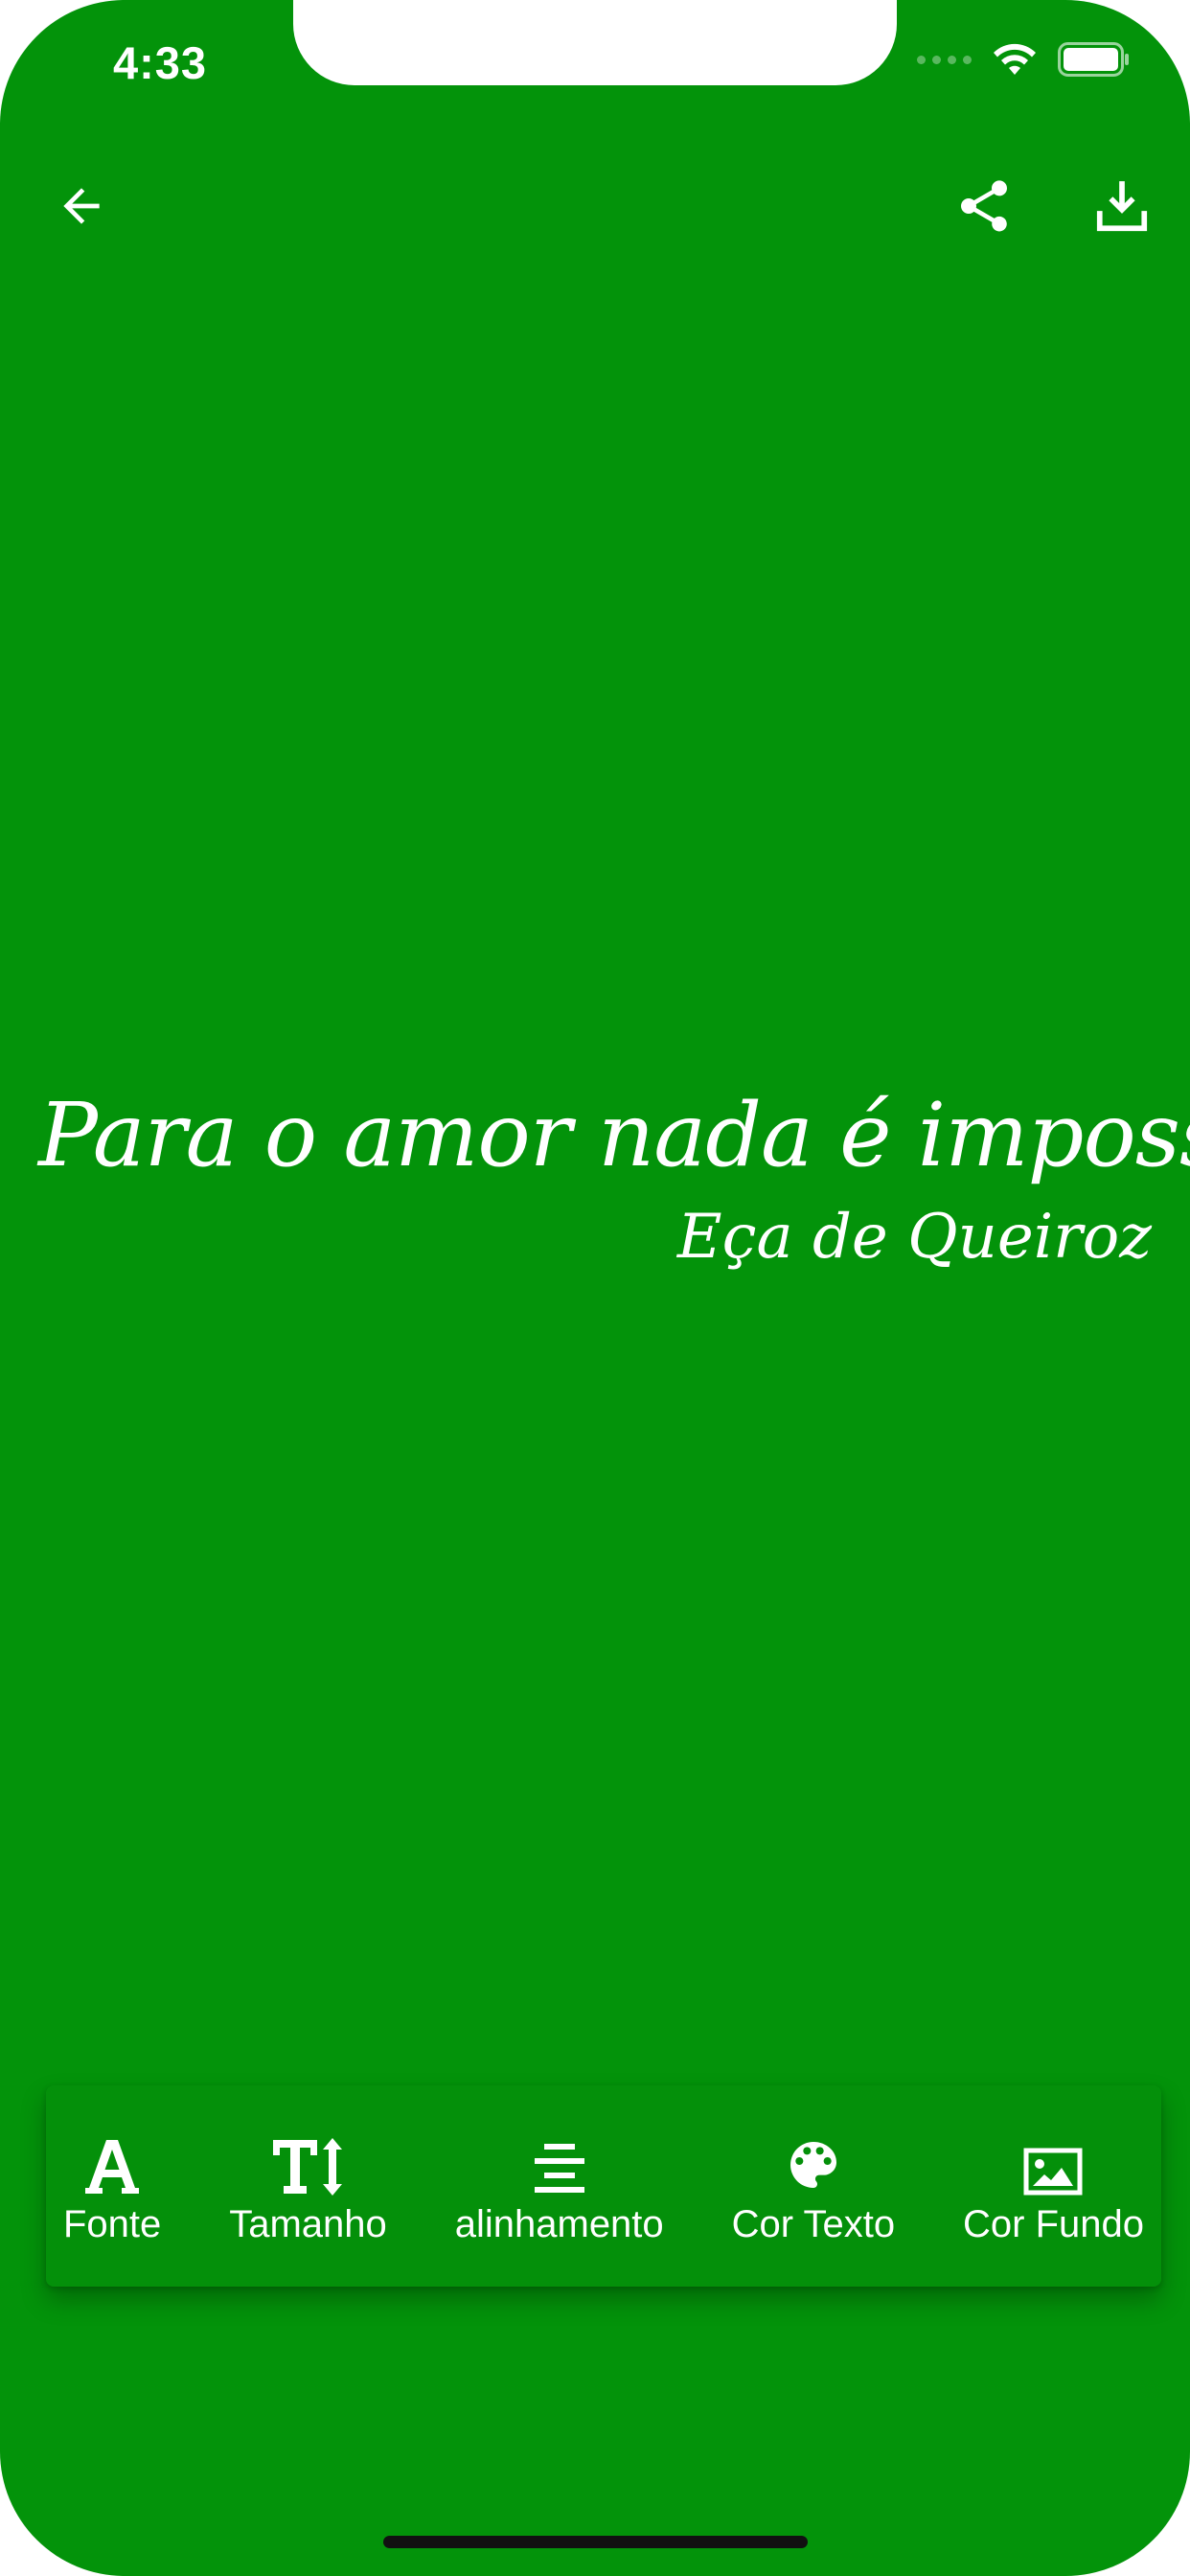 This screenshot has width=1190, height=2576. Describe the element at coordinates (113, 2166) in the screenshot. I see `font-icon` at that location.